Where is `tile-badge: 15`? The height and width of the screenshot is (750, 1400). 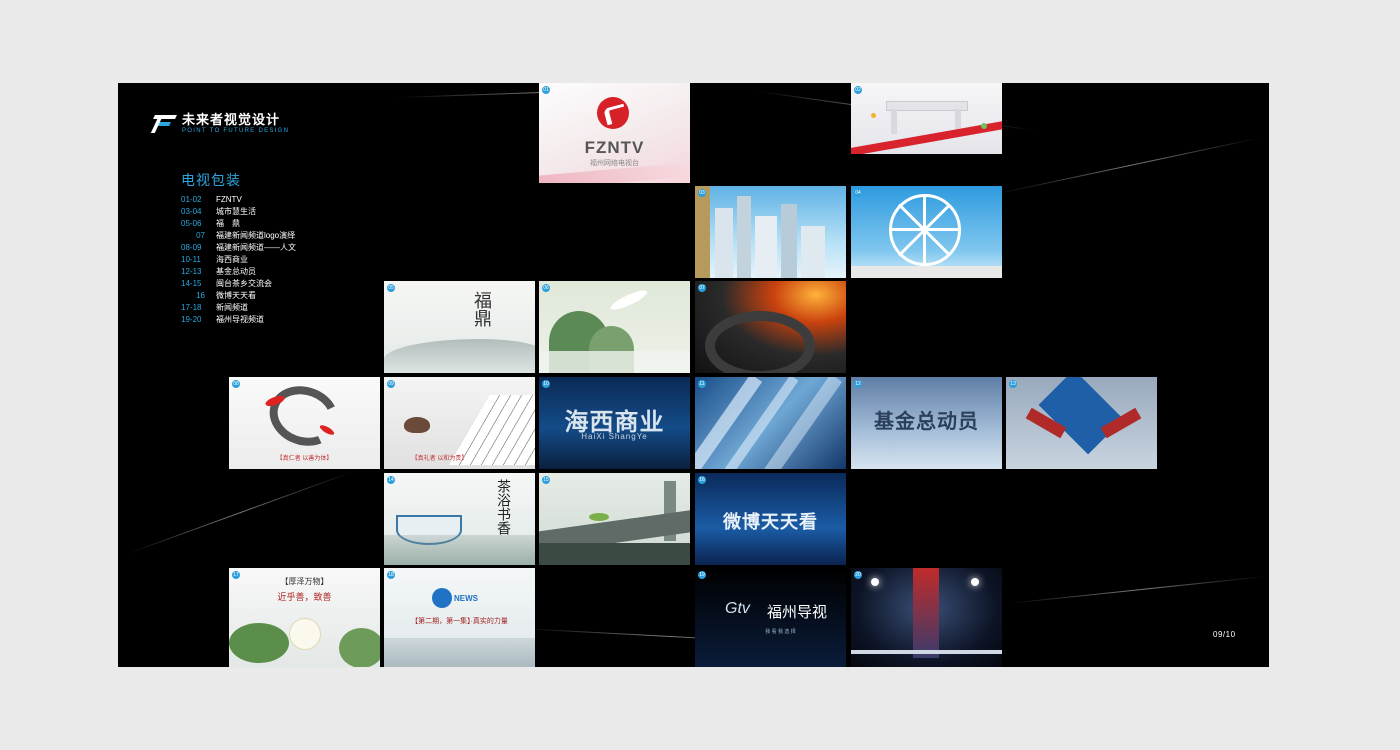
tile-badge: 15 is located at coordinates (546, 480).